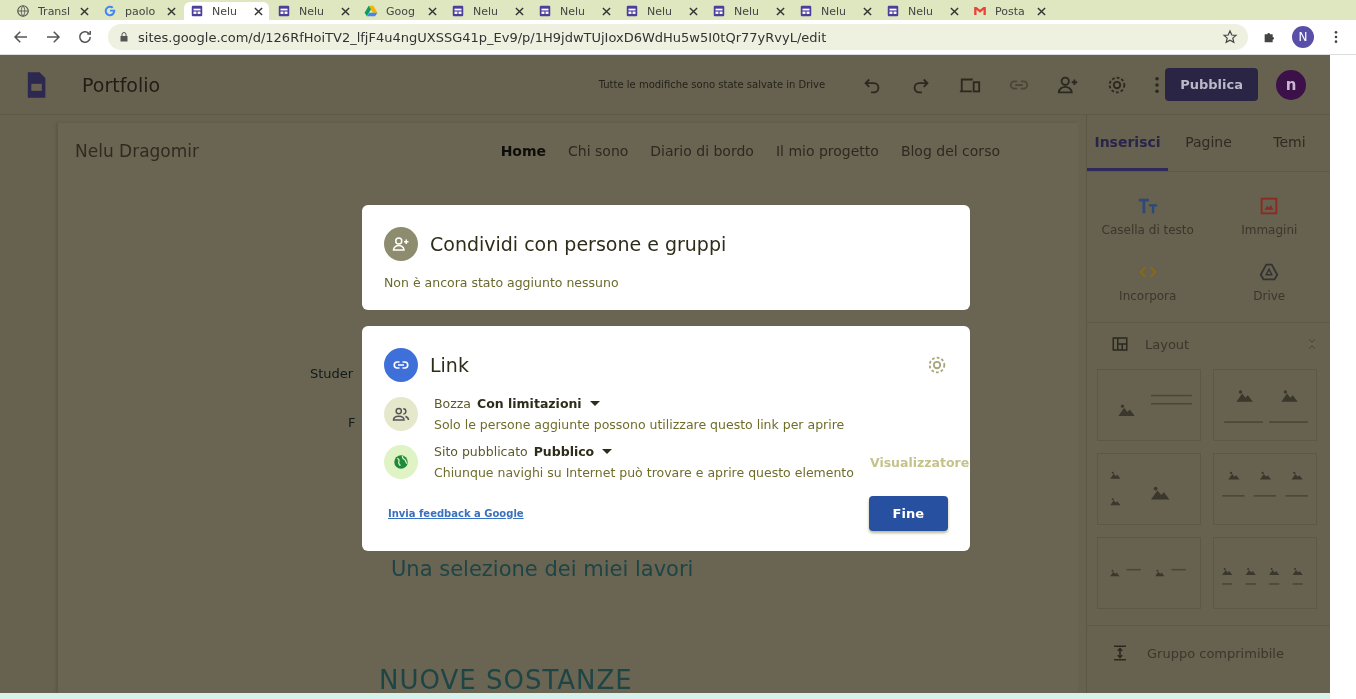 This screenshot has height=699, width=1356. I want to click on access-label: Bozza, so click(452, 403).